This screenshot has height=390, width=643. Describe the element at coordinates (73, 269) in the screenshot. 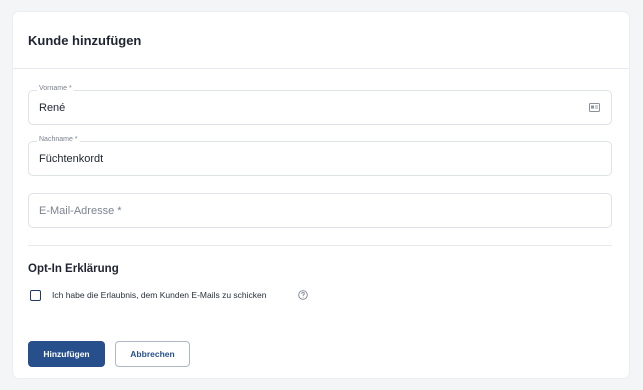

I see `opt-in-title: Opt-In Erklärung` at that location.